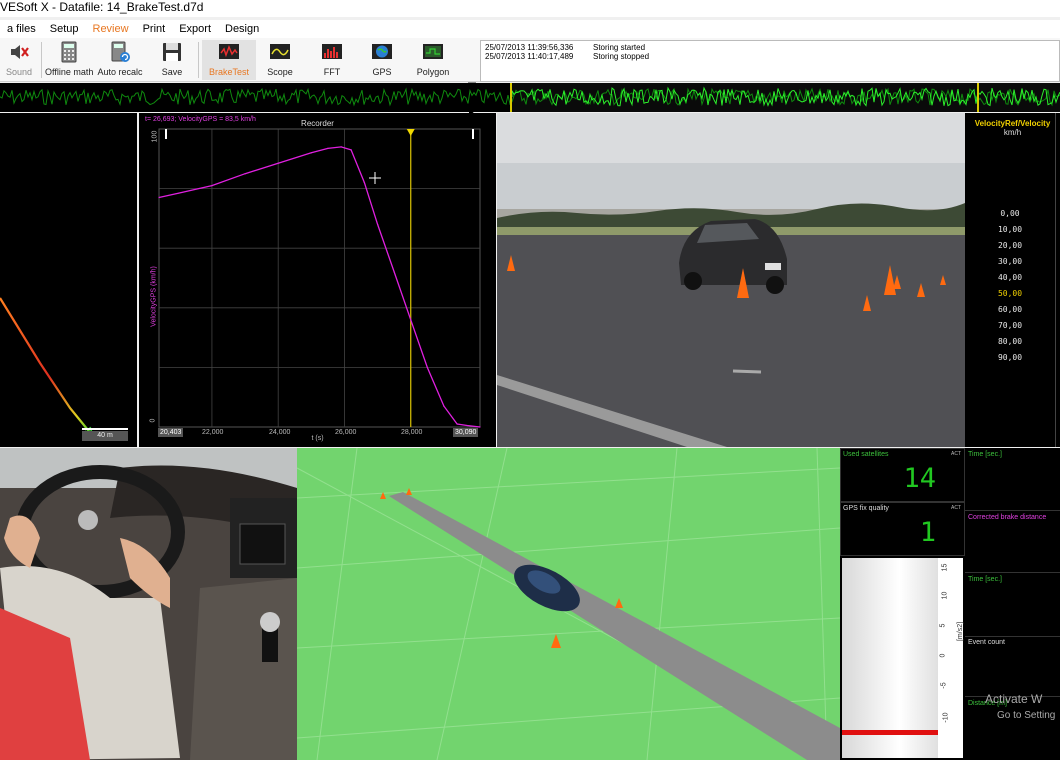 This screenshot has height=760, width=1060. Describe the element at coordinates (433, 60) in the screenshot. I see `polygon-button: Polygon` at that location.